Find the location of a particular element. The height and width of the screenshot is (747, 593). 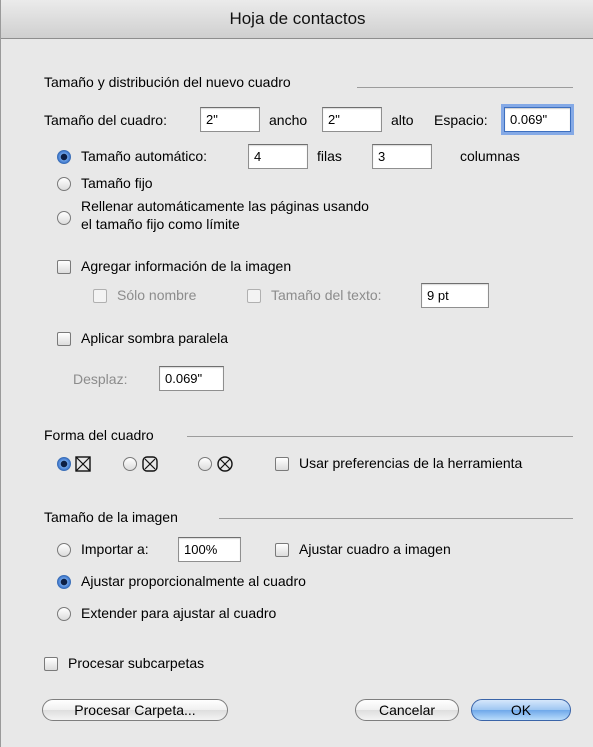

section-title-shape: Forma del cuadro is located at coordinates (99, 435).